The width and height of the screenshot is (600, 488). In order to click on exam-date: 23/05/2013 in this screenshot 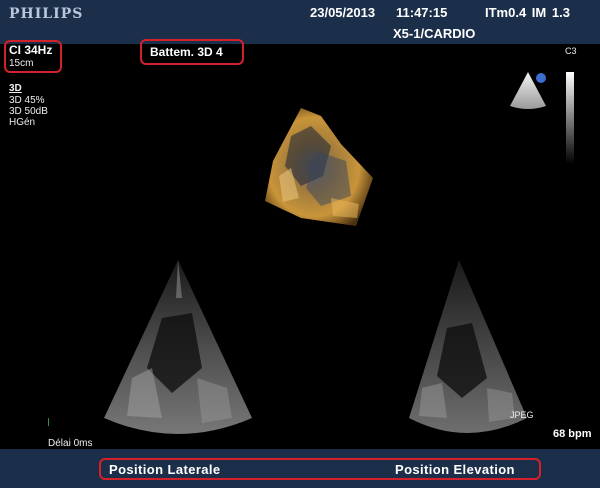, I will do `click(343, 12)`.